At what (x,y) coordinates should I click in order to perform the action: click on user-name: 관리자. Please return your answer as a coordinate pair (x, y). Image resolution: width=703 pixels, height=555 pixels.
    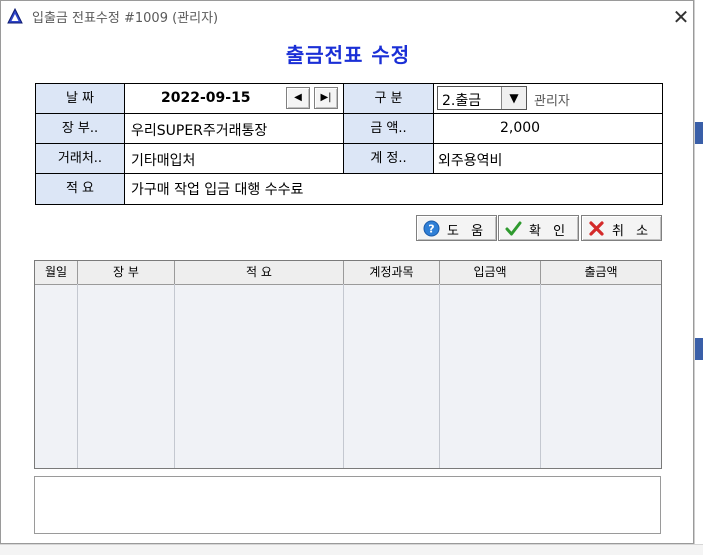
    Looking at the image, I should click on (552, 101).